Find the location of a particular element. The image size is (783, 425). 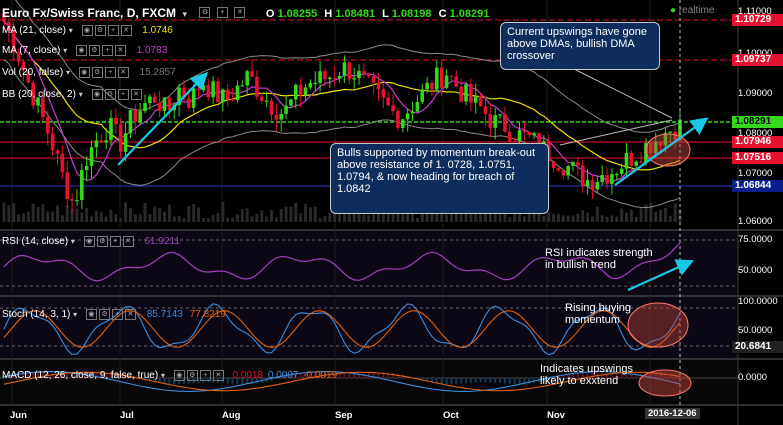

legend-stoch: Stoch (14, 3, 1) ▾ ◉ ⚙ + ✕ 85.7143 77.8219 is located at coordinates (114, 314).